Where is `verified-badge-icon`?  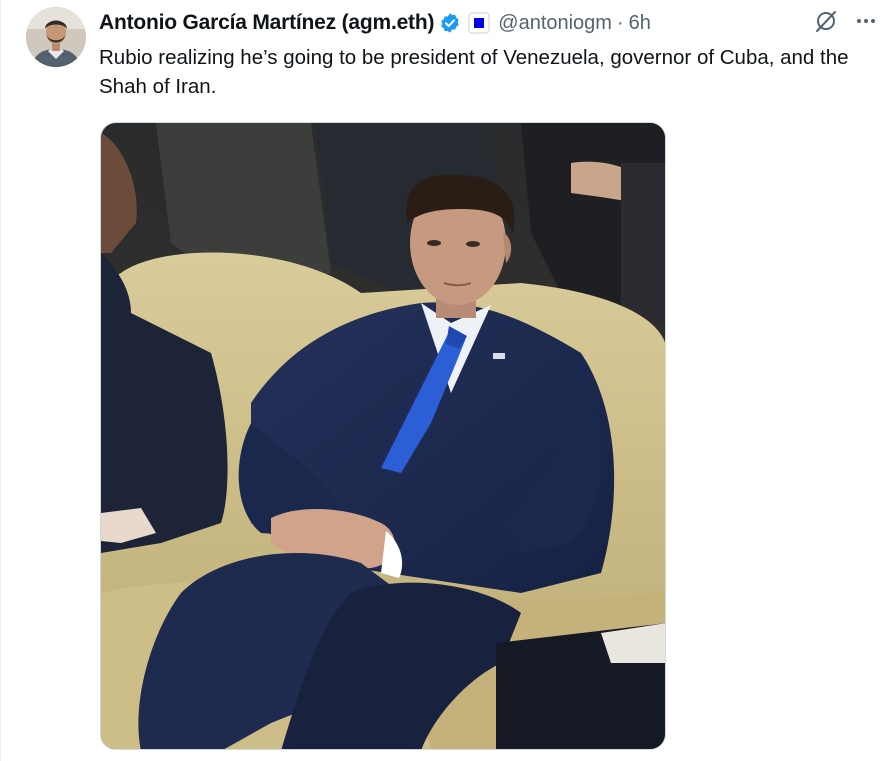
verified-badge-icon is located at coordinates (450, 23).